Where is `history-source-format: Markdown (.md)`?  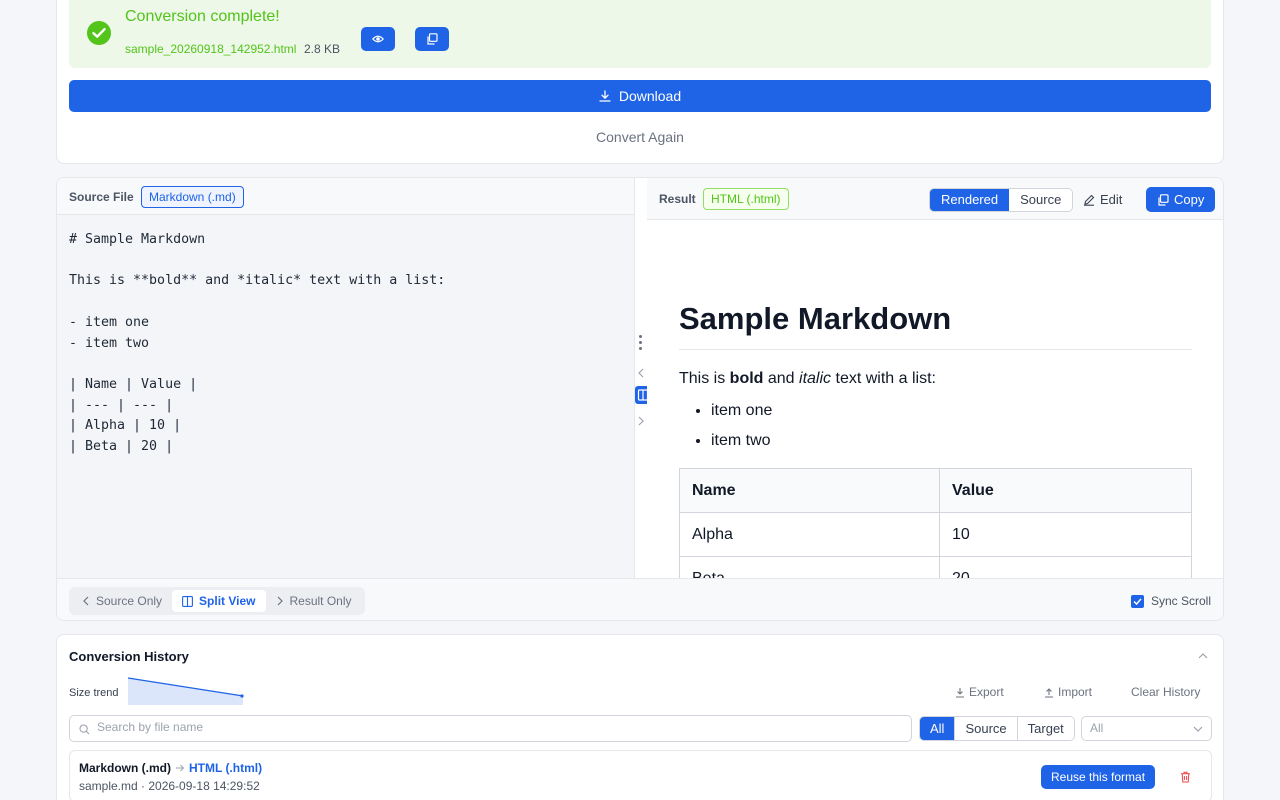
history-source-format: Markdown (.md) is located at coordinates (125, 768).